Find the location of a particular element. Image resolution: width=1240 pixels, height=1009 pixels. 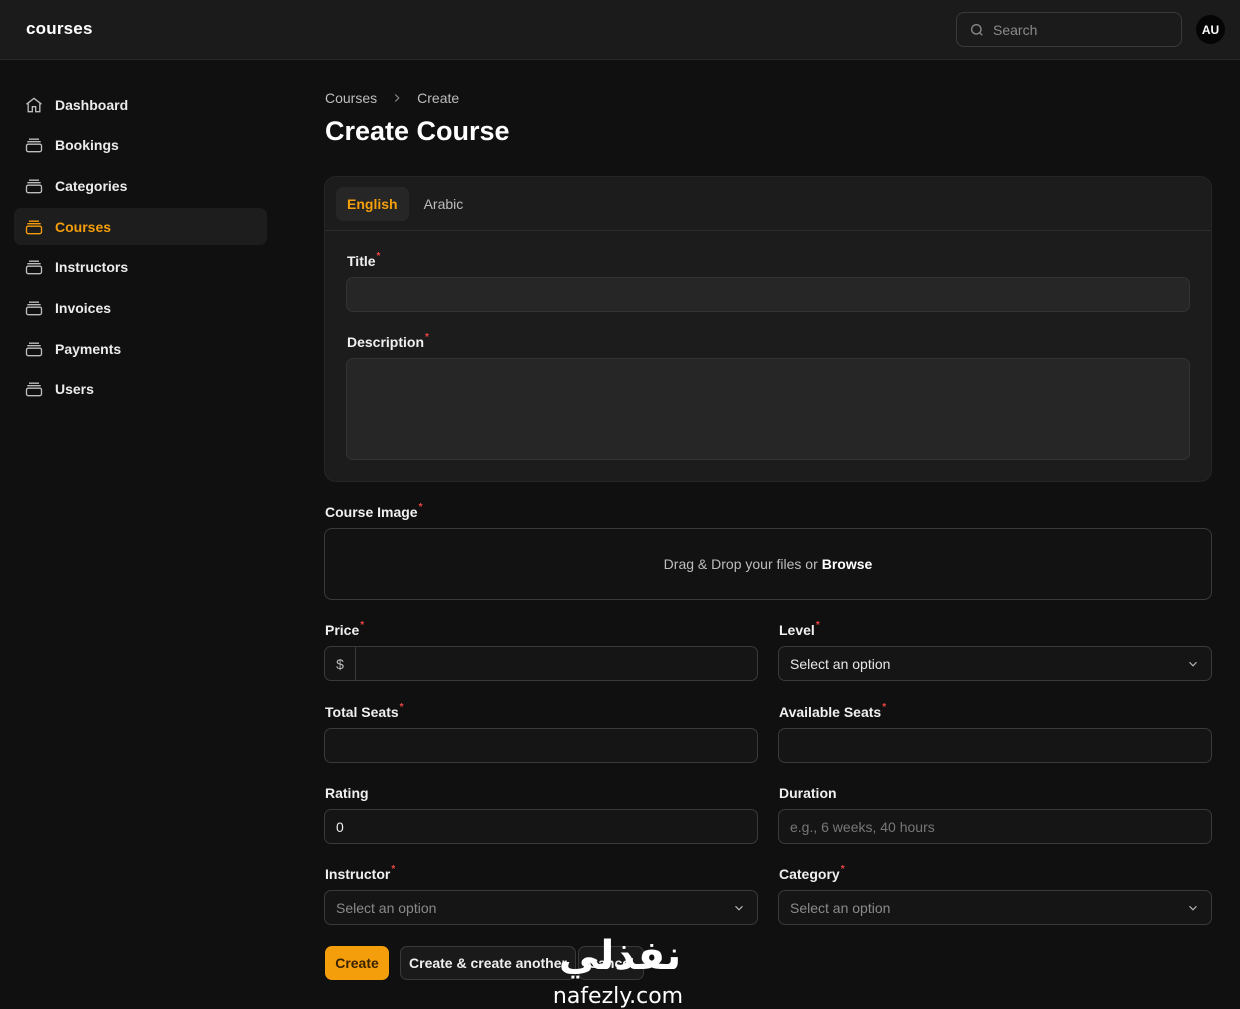

course-image-dropzone: Drag & Drop your files or Browse is located at coordinates (768, 564).